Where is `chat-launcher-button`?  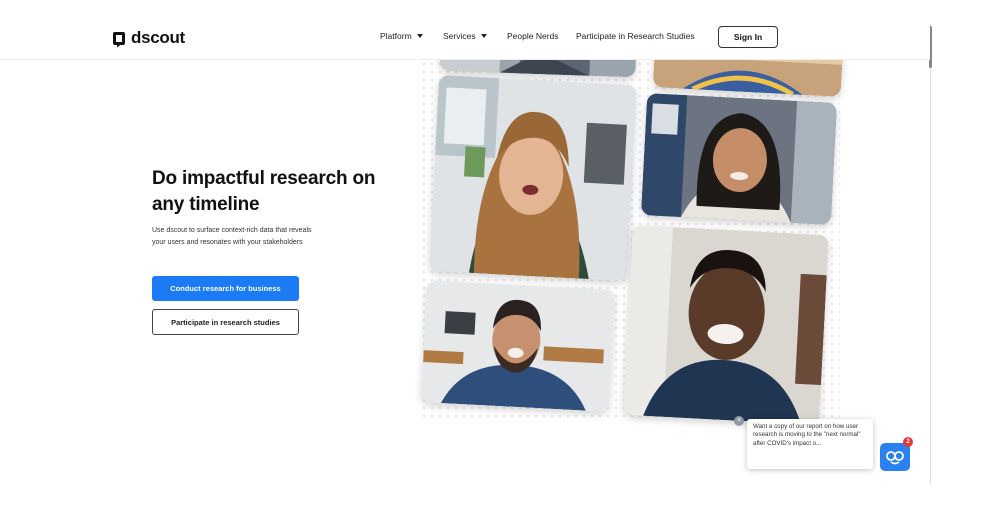
chat-launcher-button is located at coordinates (895, 457).